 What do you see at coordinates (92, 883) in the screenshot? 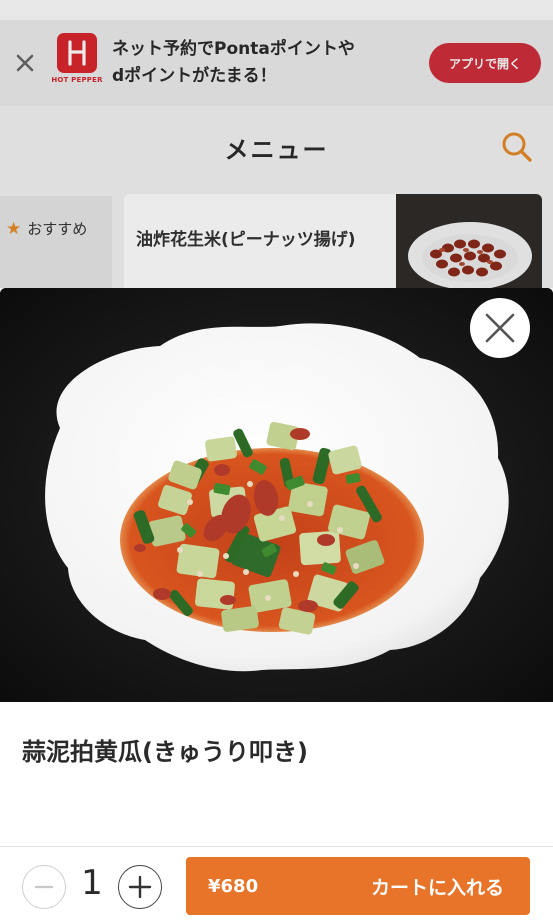
I see `quantity-value: 1` at bounding box center [92, 883].